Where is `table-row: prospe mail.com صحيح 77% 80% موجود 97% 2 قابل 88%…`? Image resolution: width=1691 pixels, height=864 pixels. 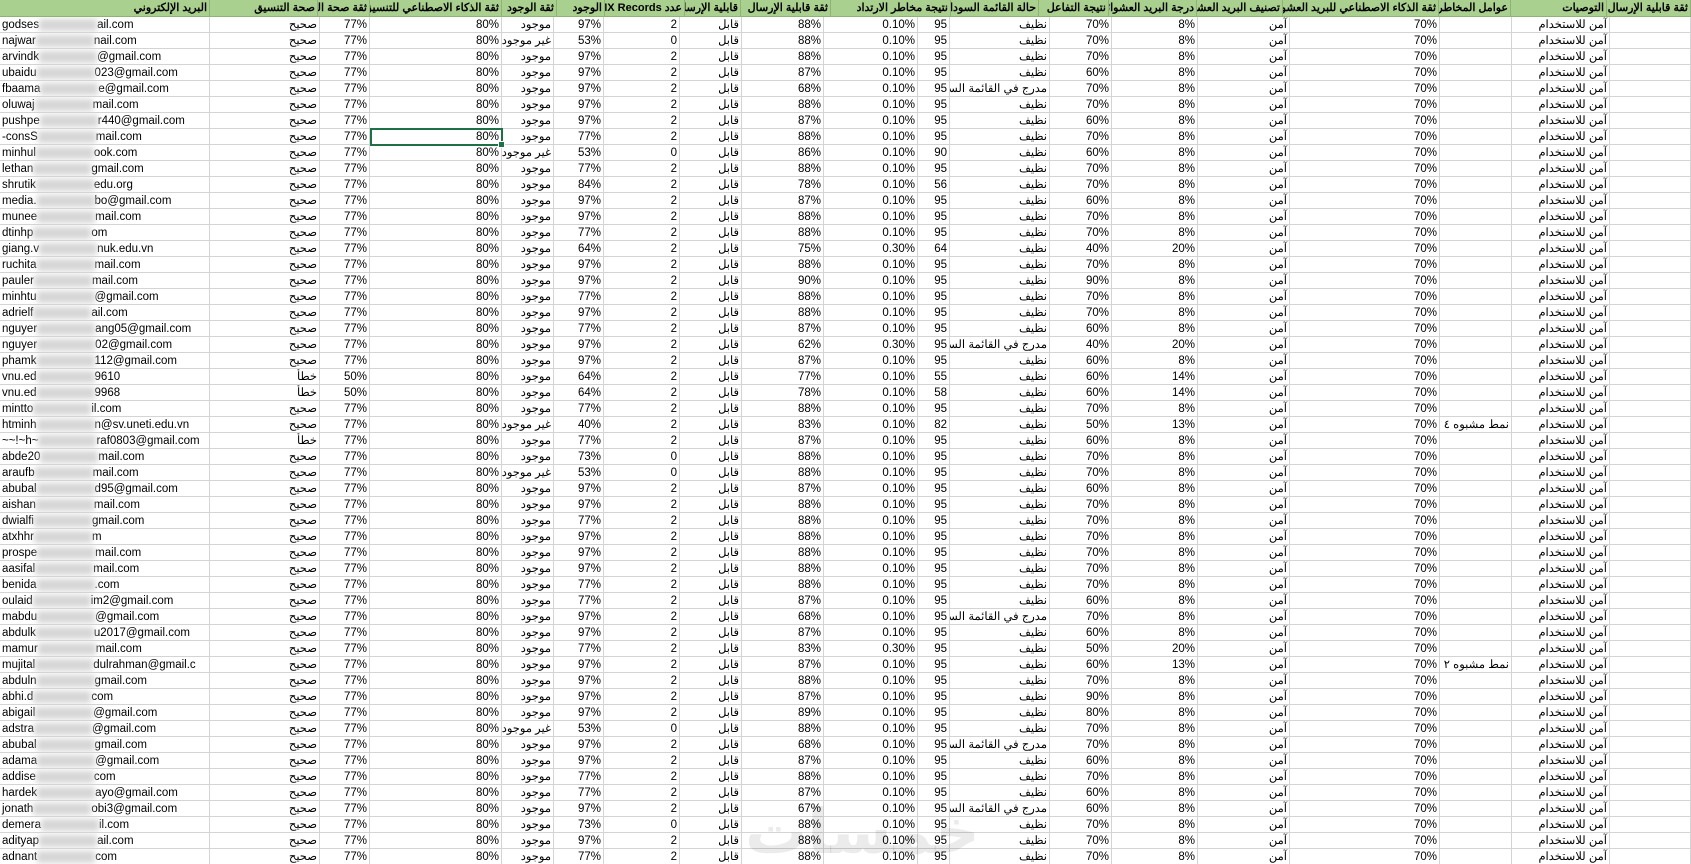
table-row: prospe mail.com صحيح 77% 80% موجود 97% 2 قابل 88%… is located at coordinates (845, 553).